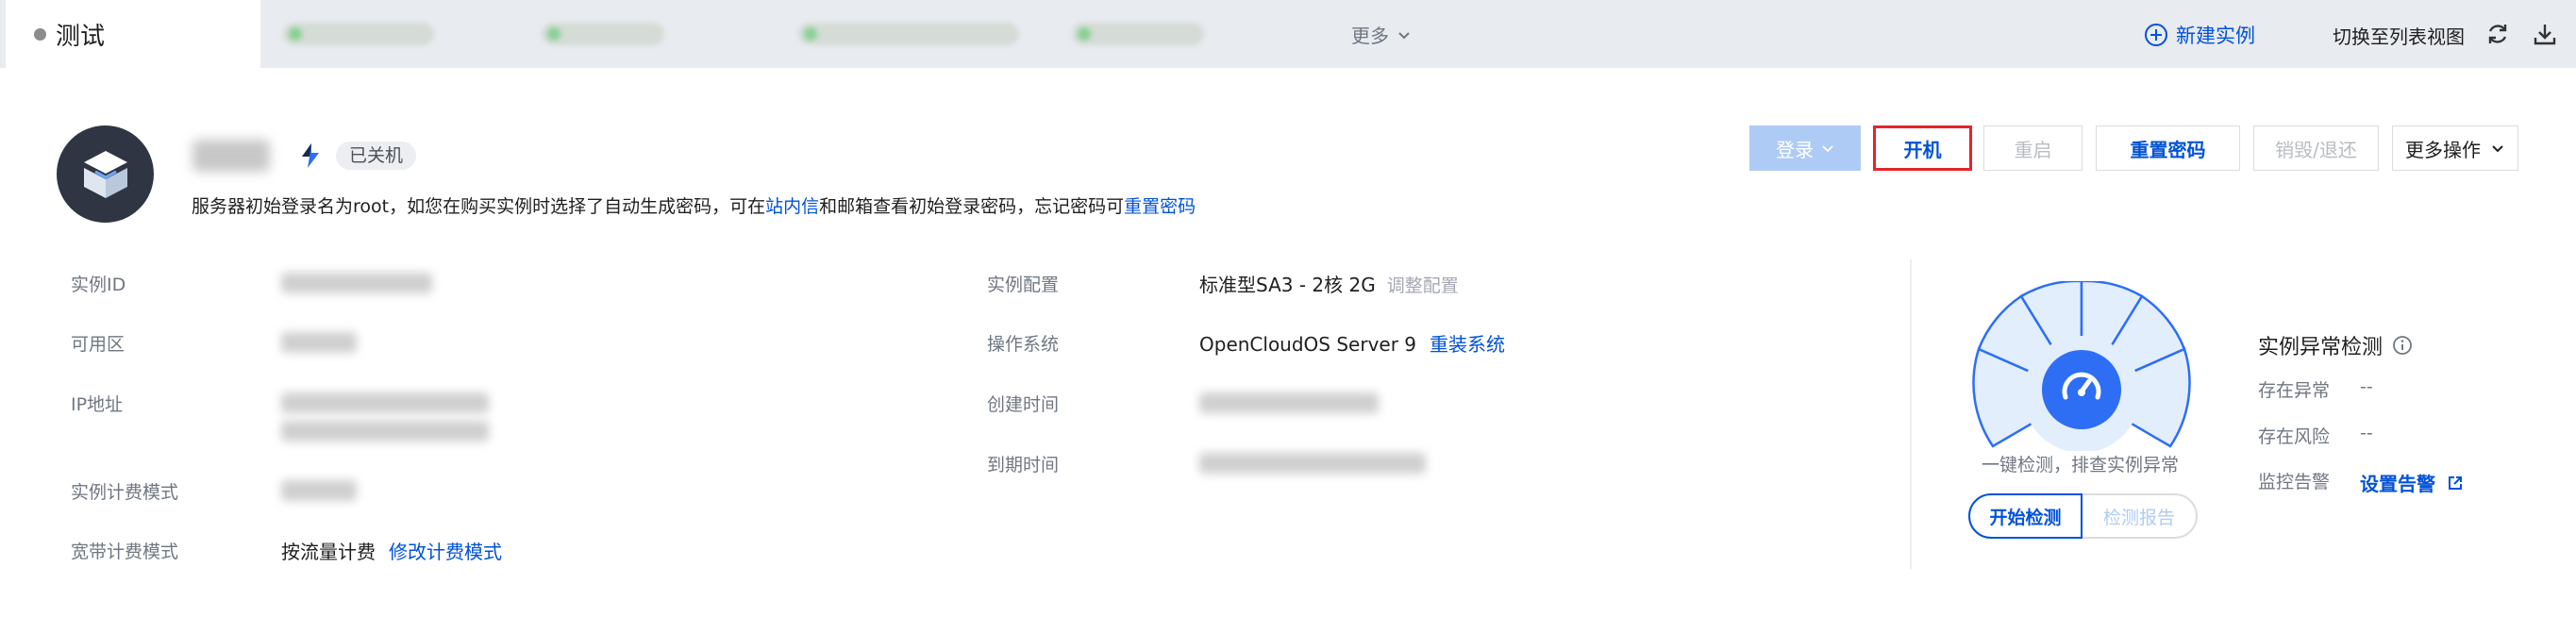  I want to click on switch-list-view-button: 切换至列表视图, so click(2399, 35).